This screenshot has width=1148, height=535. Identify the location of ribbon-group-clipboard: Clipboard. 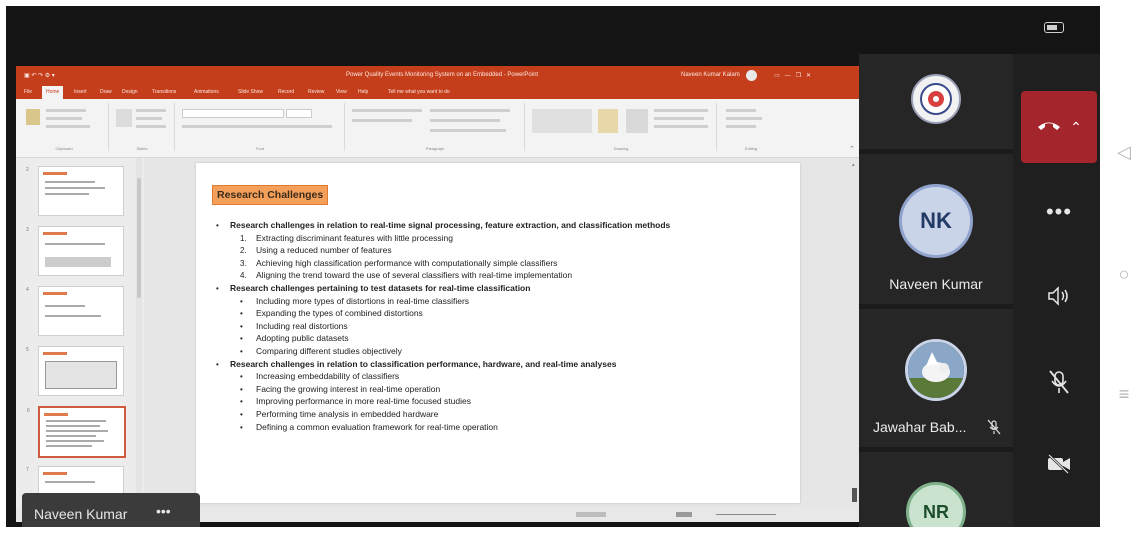
(64, 127).